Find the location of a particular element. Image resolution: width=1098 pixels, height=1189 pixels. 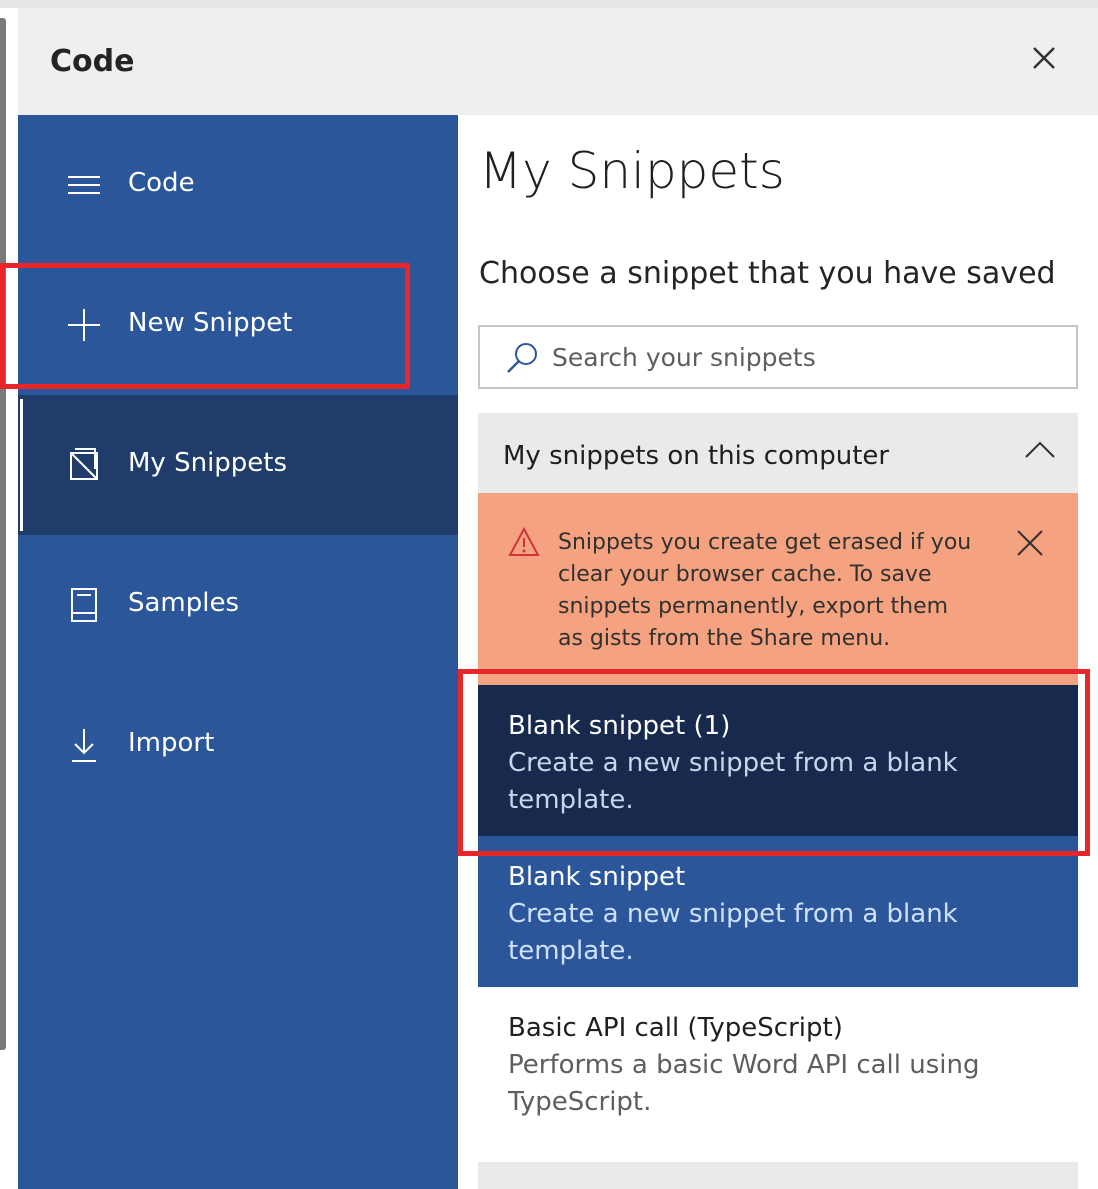

chevron-up-icon is located at coordinates (1040, 451).